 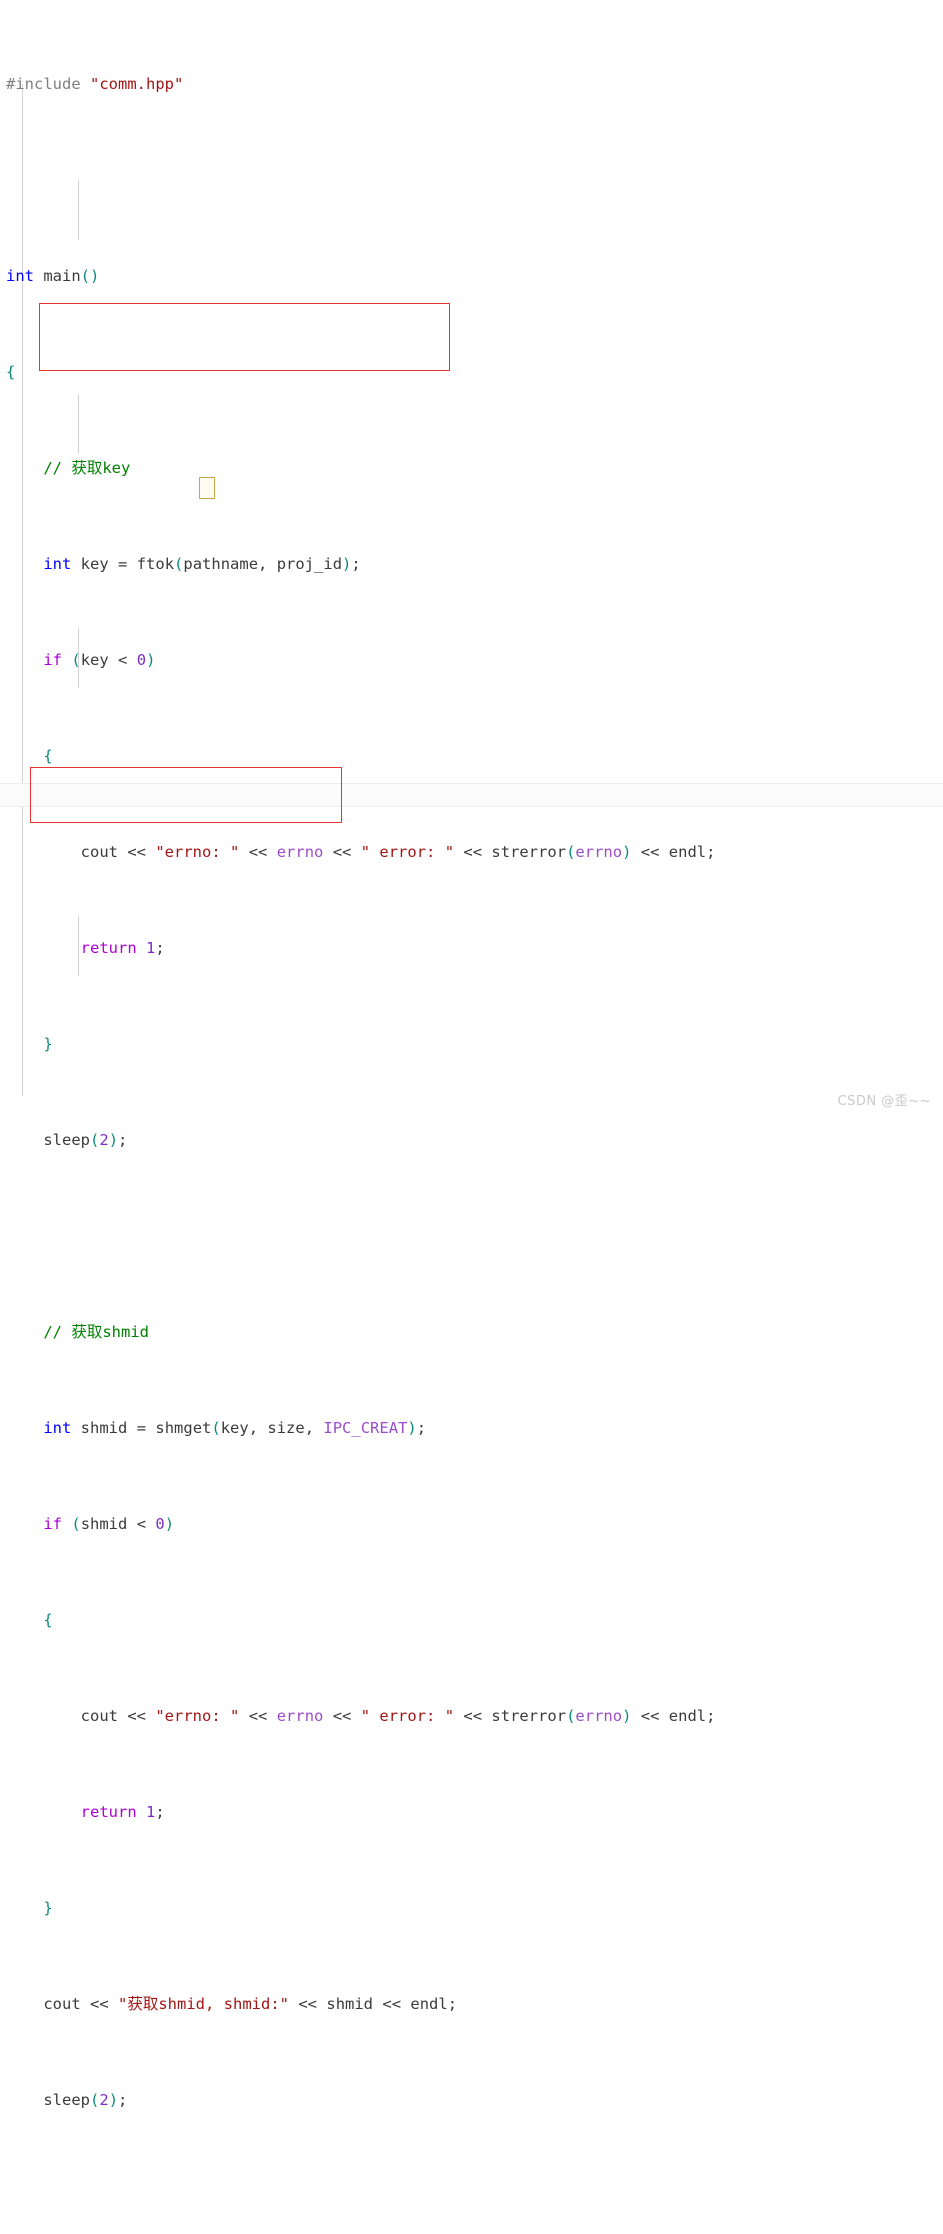 I want to click on code-line: // 获取key, so click(x=471, y=468).